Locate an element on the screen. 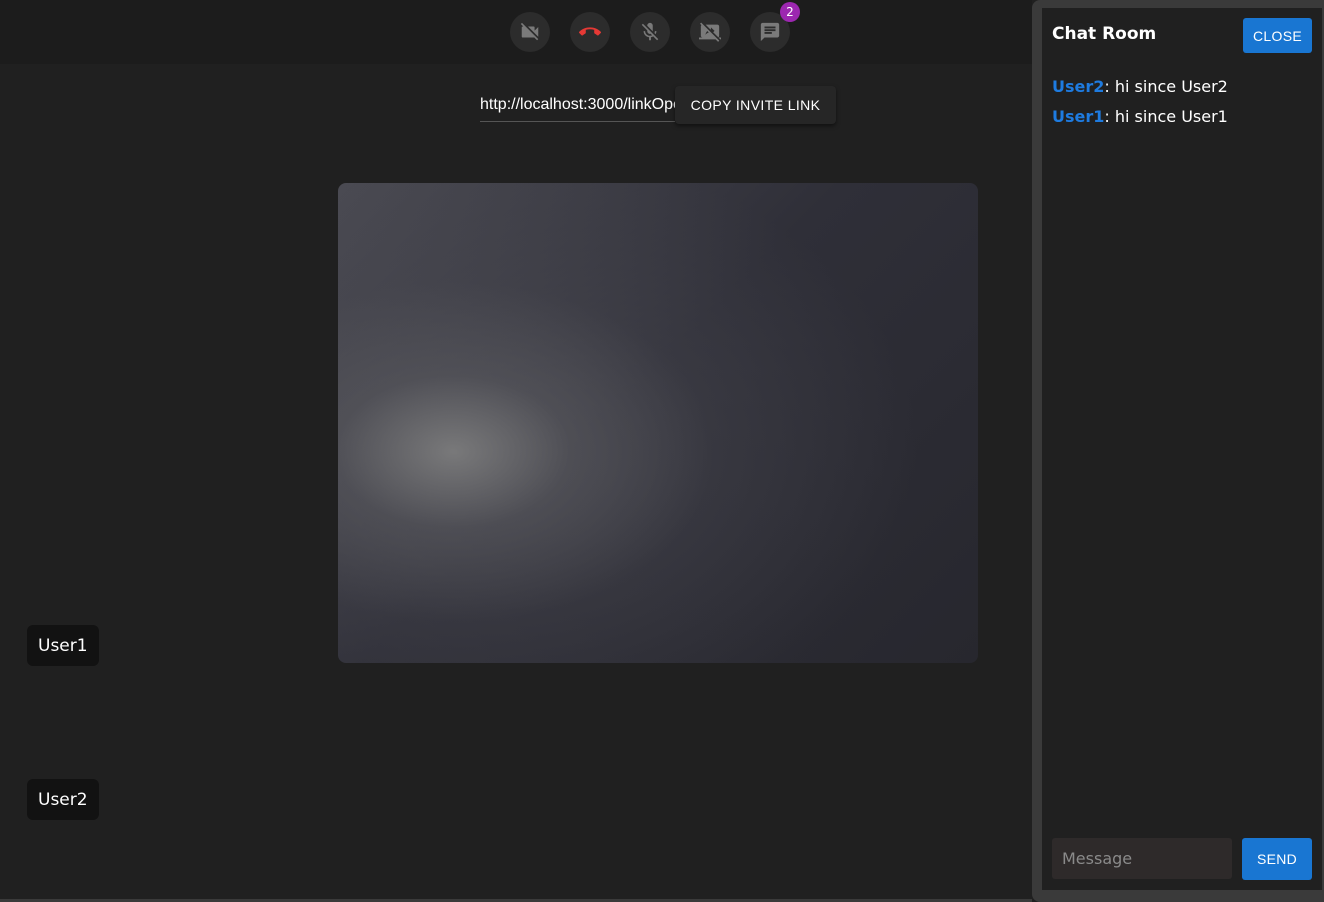 This screenshot has height=902, width=1324. chat-icon is located at coordinates (770, 32).